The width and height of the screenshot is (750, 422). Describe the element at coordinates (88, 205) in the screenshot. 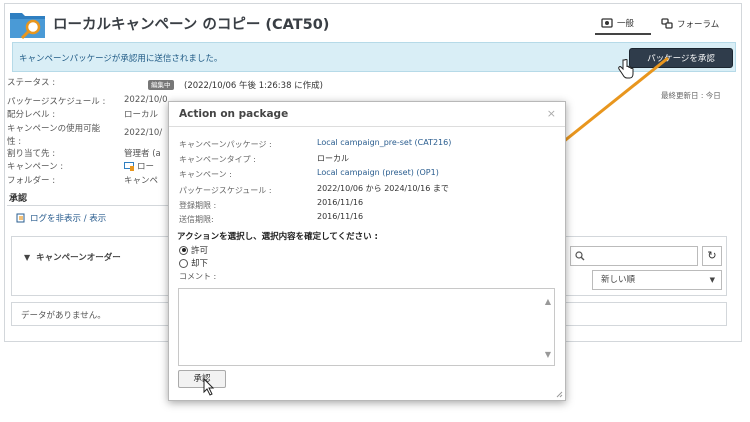

I see `section-divider` at that location.